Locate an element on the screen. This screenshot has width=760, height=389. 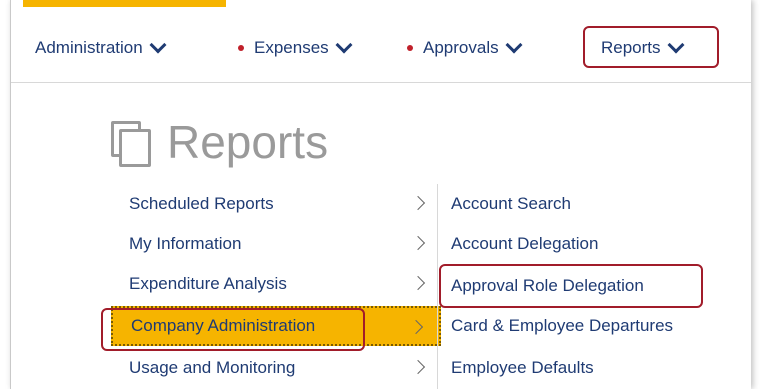
company-administration-highlight-box is located at coordinates (233, 329).